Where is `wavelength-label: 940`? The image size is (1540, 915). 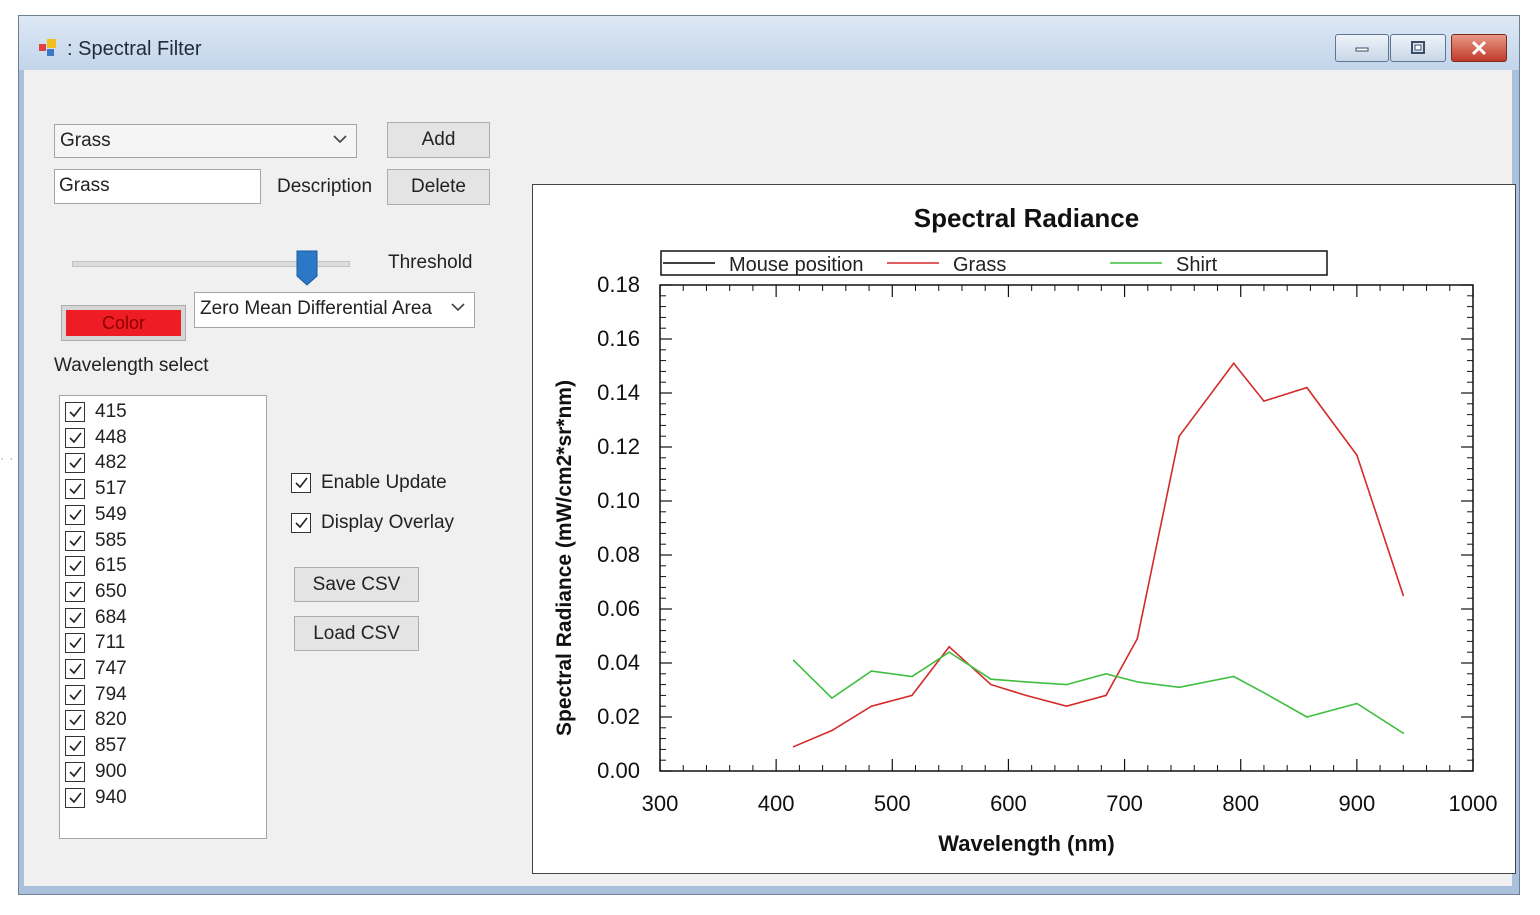
wavelength-label: 940 is located at coordinates (111, 797).